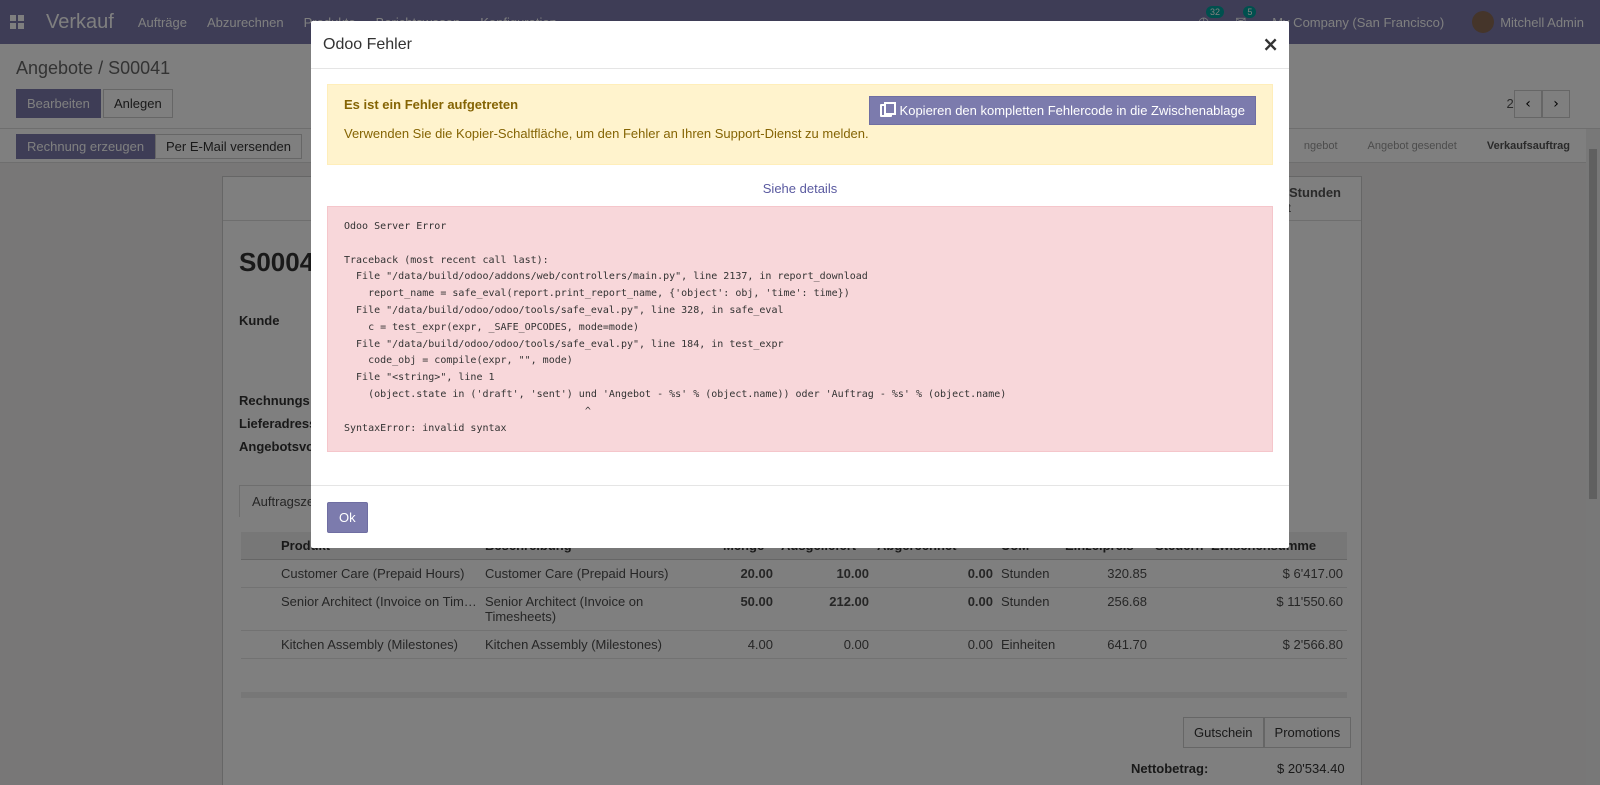 This screenshot has height=785, width=1600. What do you see at coordinates (887, 109) in the screenshot?
I see `clipboard-icon` at bounding box center [887, 109].